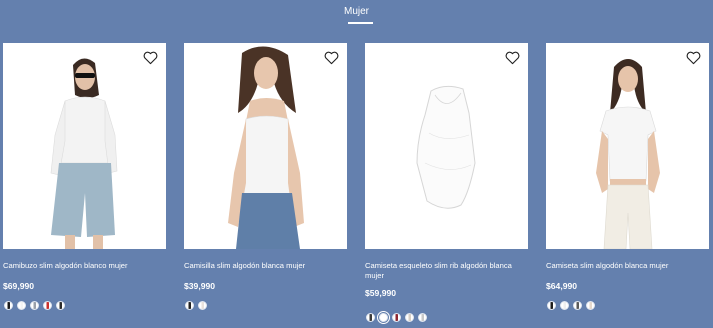 This screenshot has height=328, width=713. What do you see at coordinates (356, 11) in the screenshot?
I see `tab-mujer: Mujer` at bounding box center [356, 11].